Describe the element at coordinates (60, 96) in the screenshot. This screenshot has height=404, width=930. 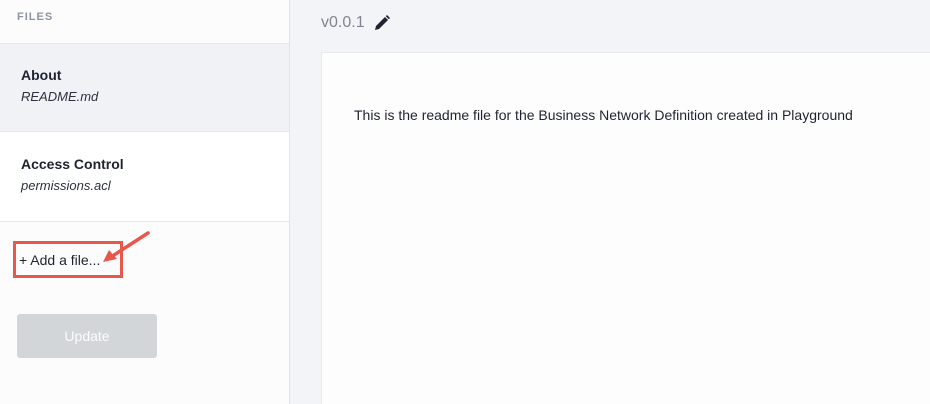
I see `file-name: README.md` at that location.